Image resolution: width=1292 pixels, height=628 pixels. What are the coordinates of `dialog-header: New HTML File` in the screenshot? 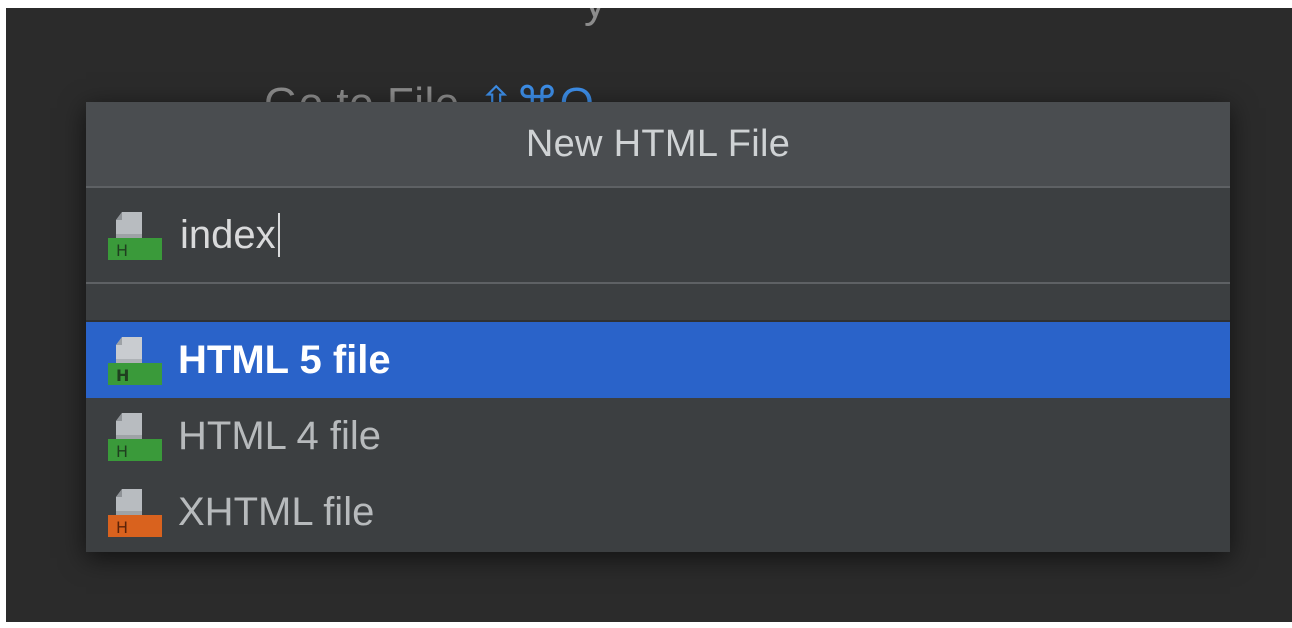 It's located at (658, 145).